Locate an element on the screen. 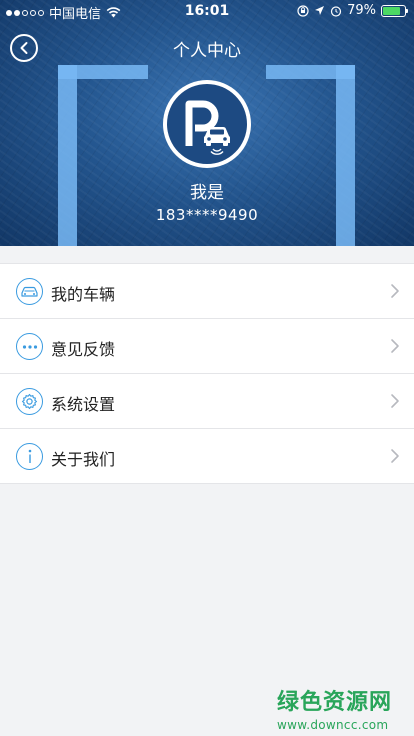  parking-car-logo-icon is located at coordinates (207, 124).